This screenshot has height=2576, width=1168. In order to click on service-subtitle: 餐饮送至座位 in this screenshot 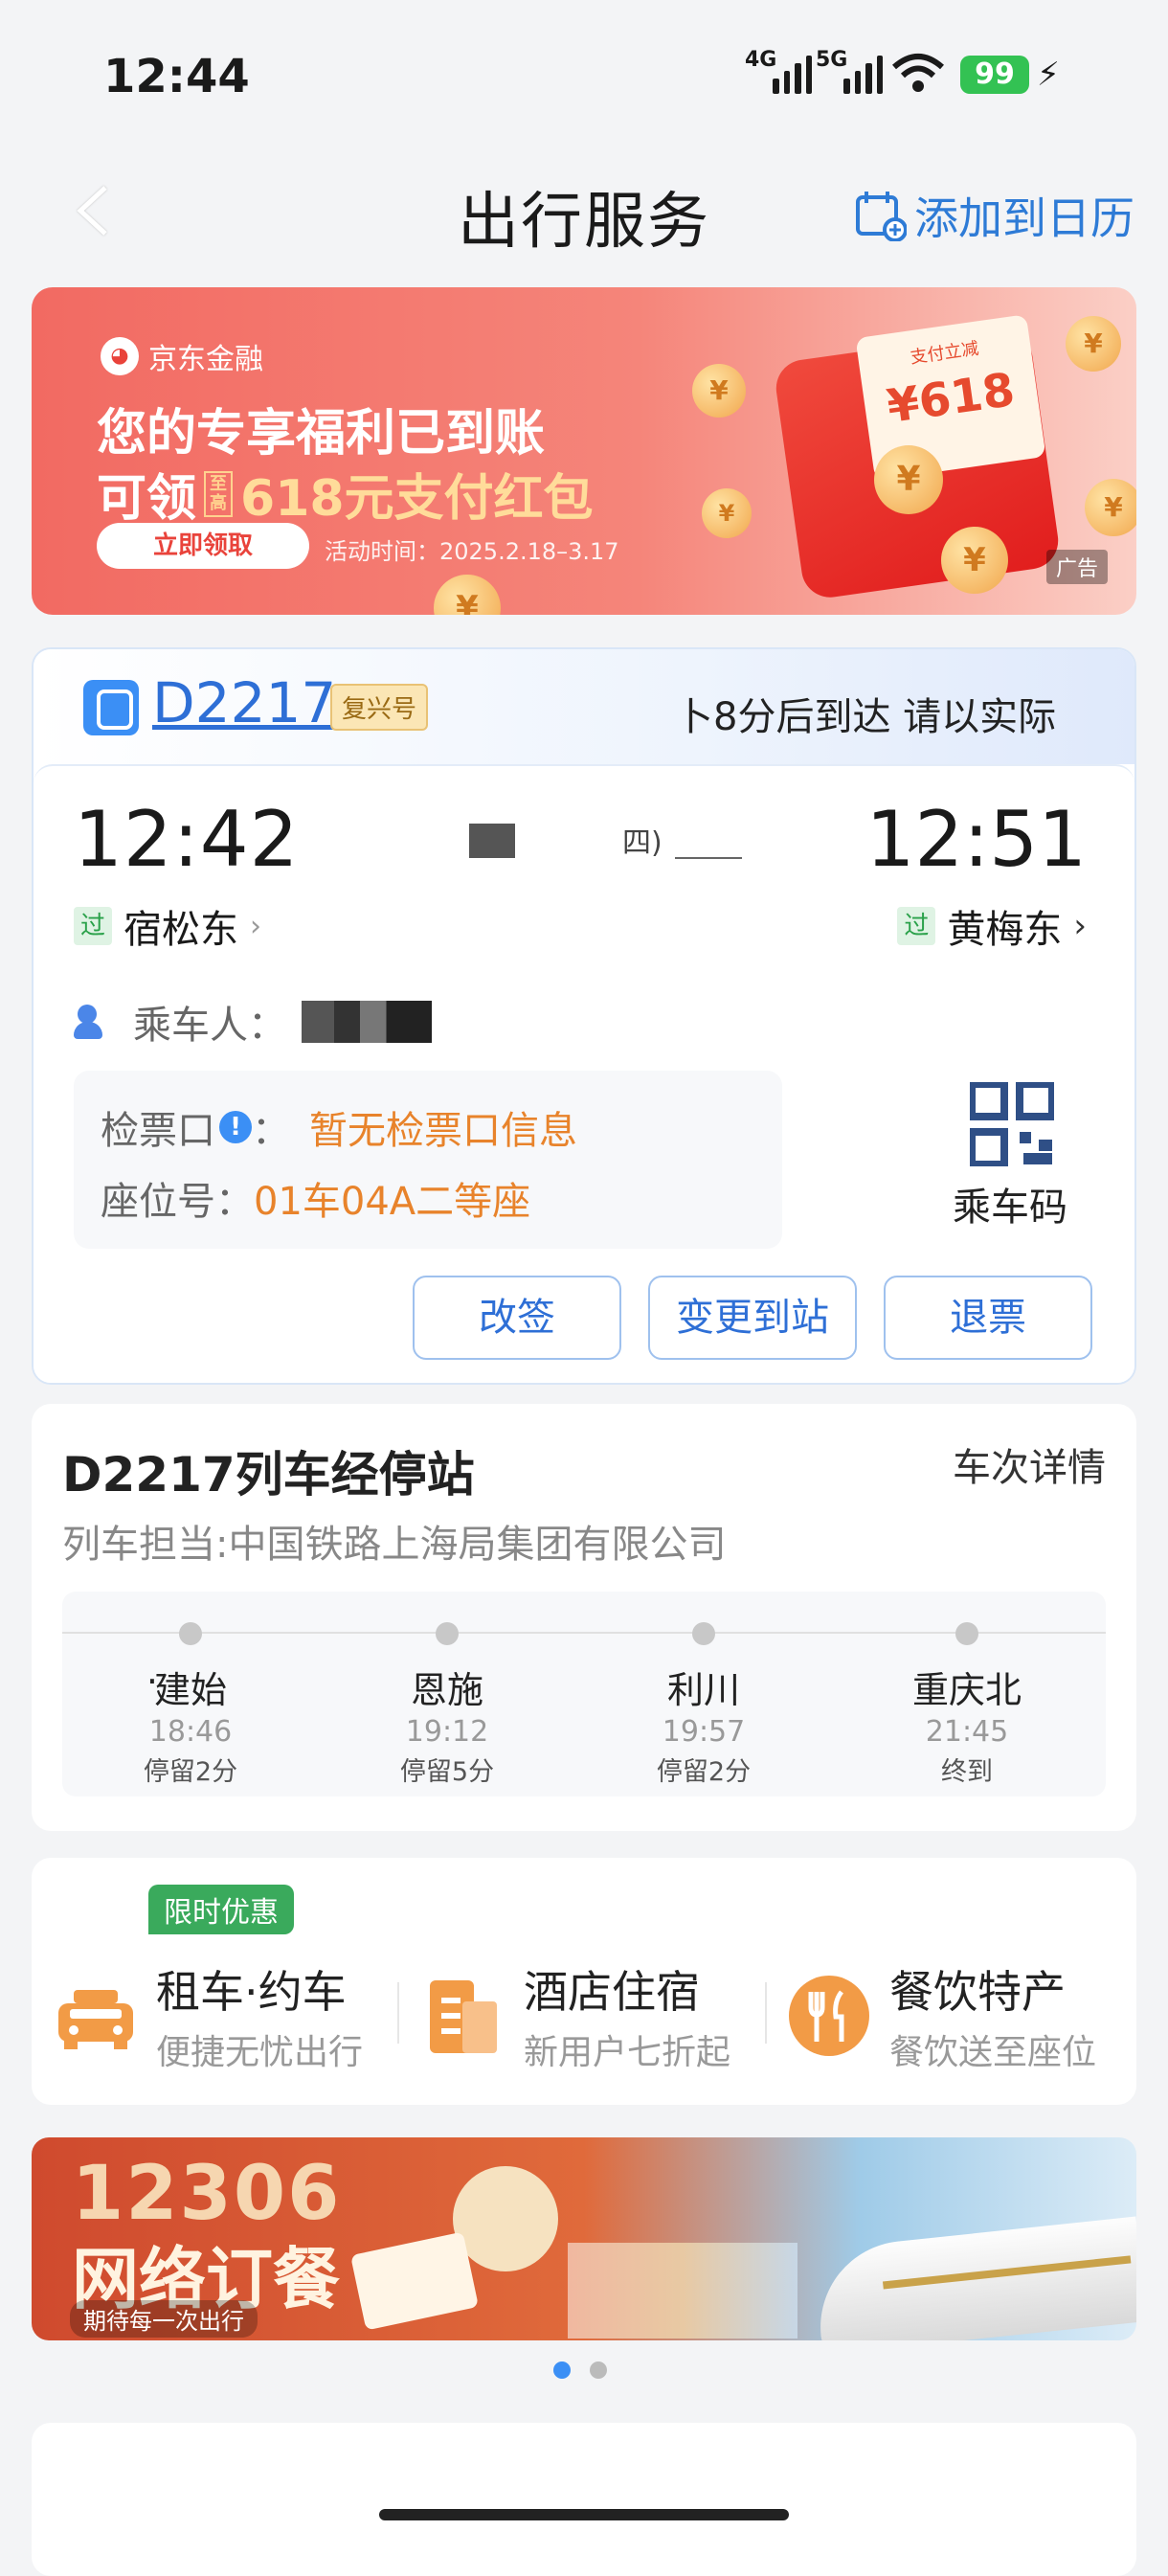, I will do `click(993, 2052)`.